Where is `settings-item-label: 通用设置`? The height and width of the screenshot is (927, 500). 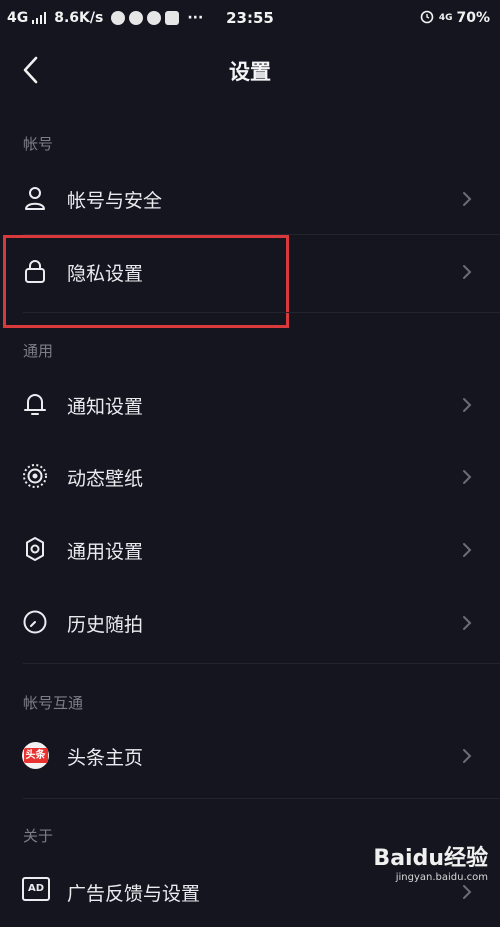
settings-item-label: 通用设置 is located at coordinates (105, 552).